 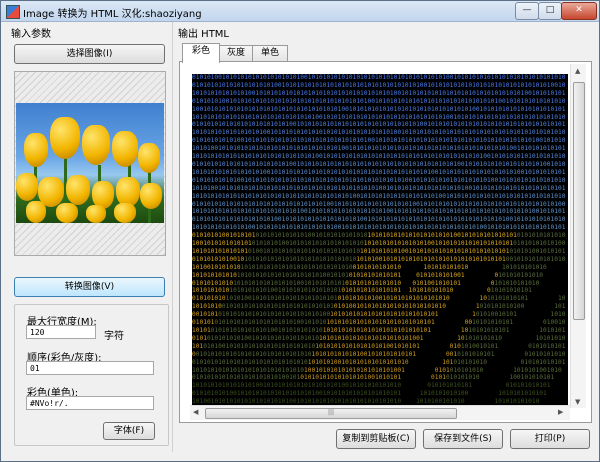 What do you see at coordinates (376, 439) in the screenshot?
I see `copy-to-clipboard-button: 复制到剪贴板(C)` at bounding box center [376, 439].